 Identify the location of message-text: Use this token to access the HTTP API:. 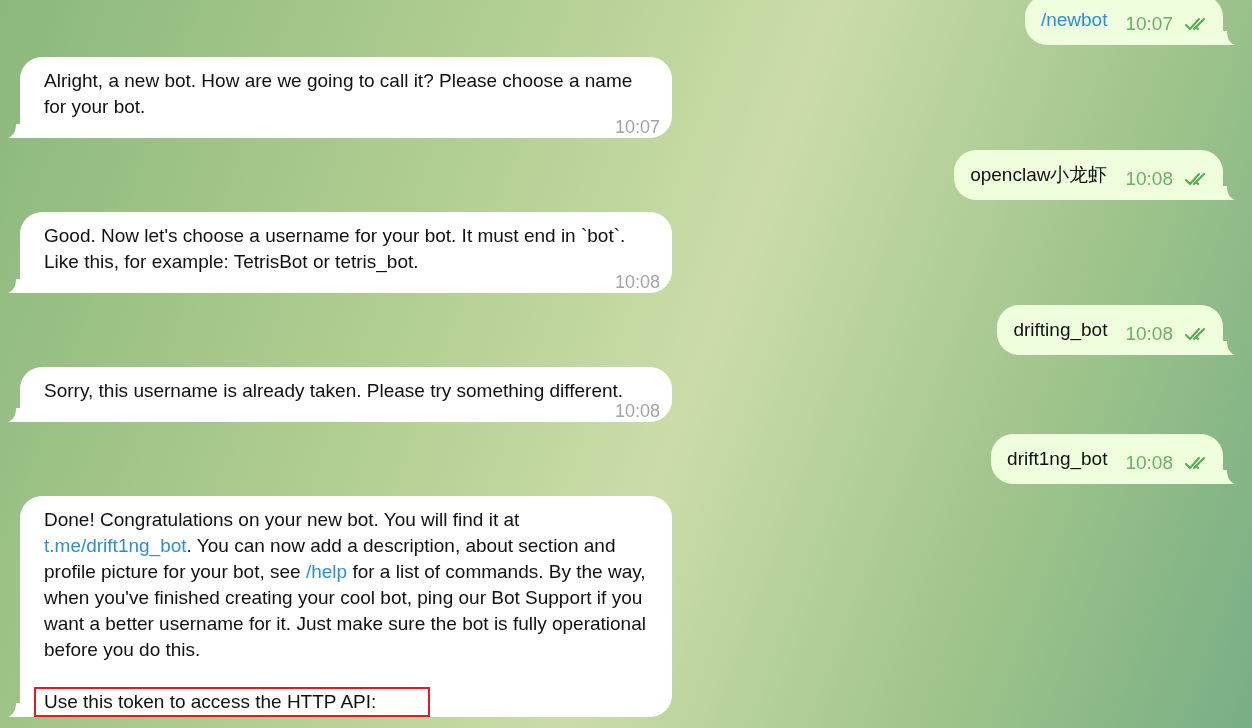
(232, 702).